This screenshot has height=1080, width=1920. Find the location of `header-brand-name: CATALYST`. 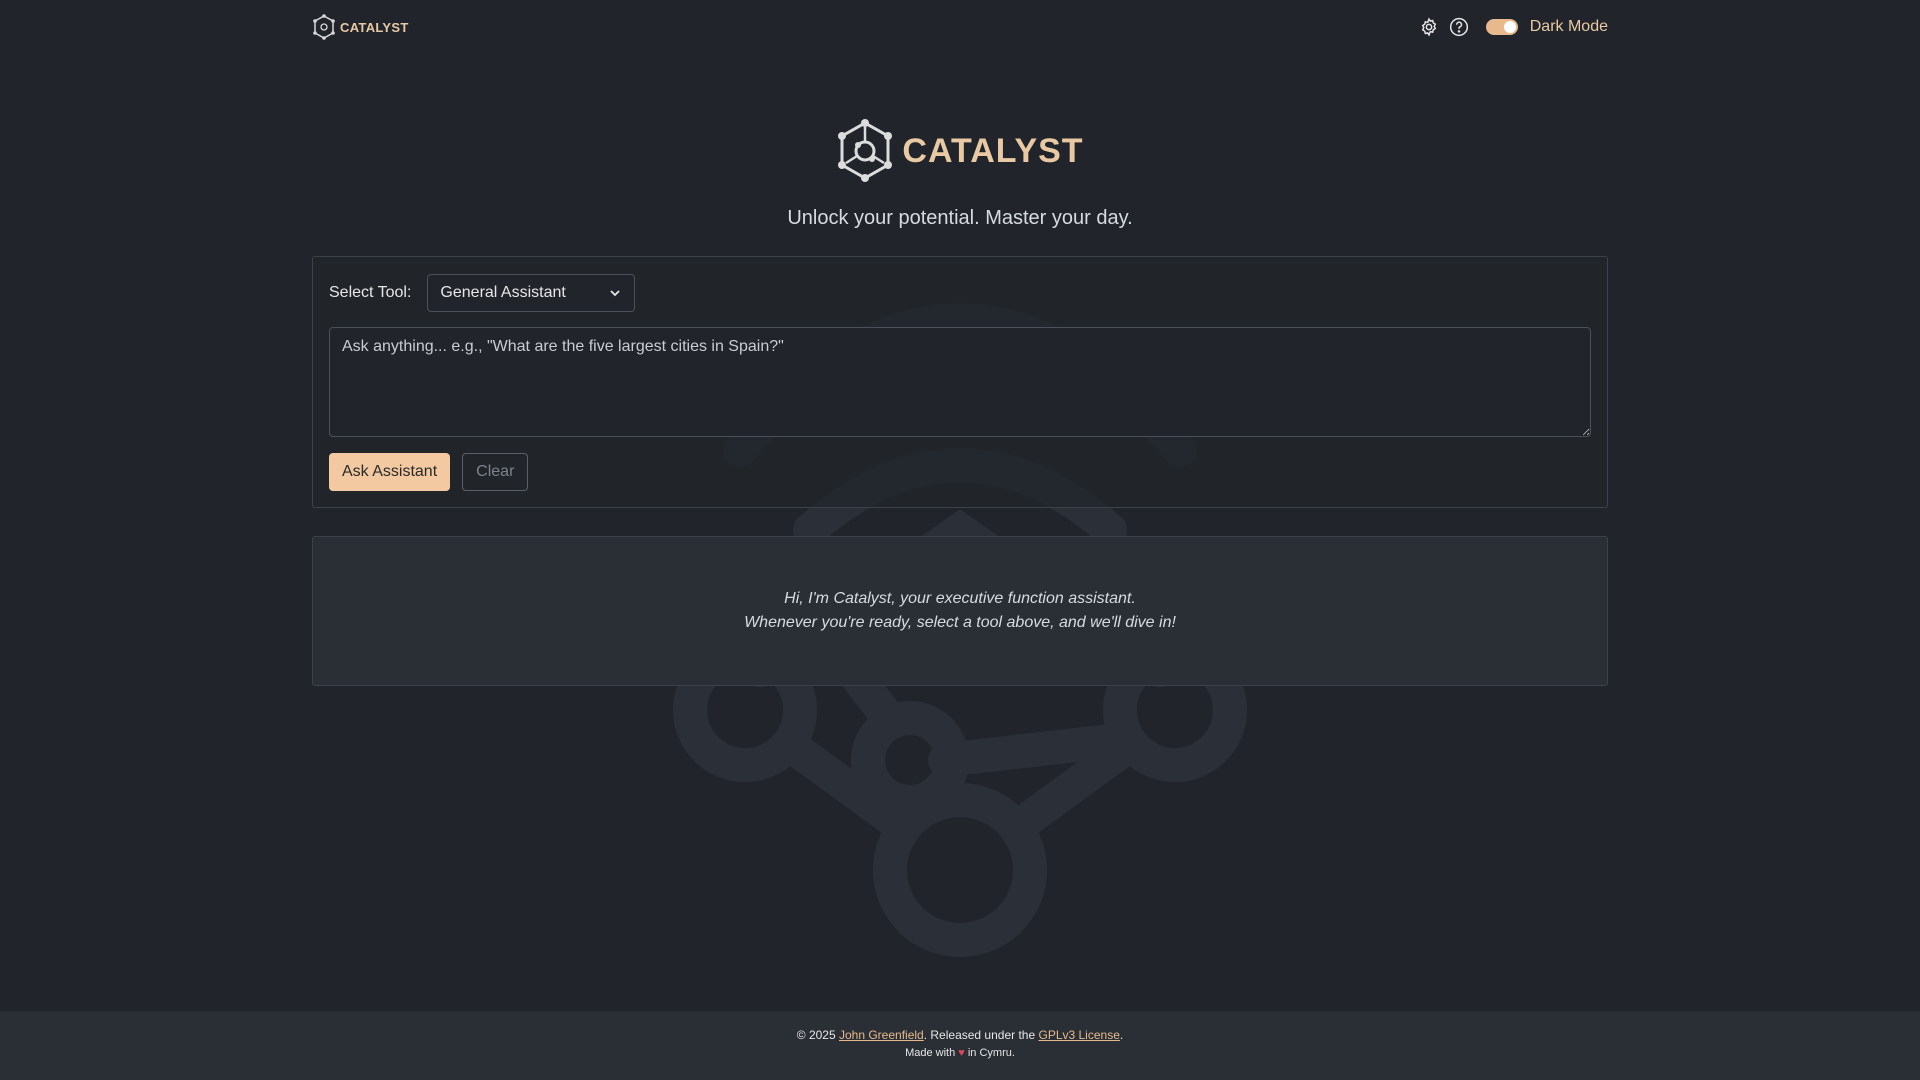

header-brand-name: CATALYST is located at coordinates (374, 27).